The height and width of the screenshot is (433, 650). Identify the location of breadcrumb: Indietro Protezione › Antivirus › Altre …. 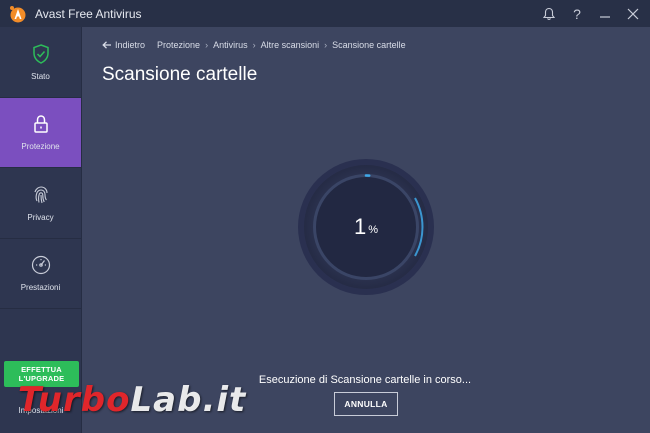
(254, 45).